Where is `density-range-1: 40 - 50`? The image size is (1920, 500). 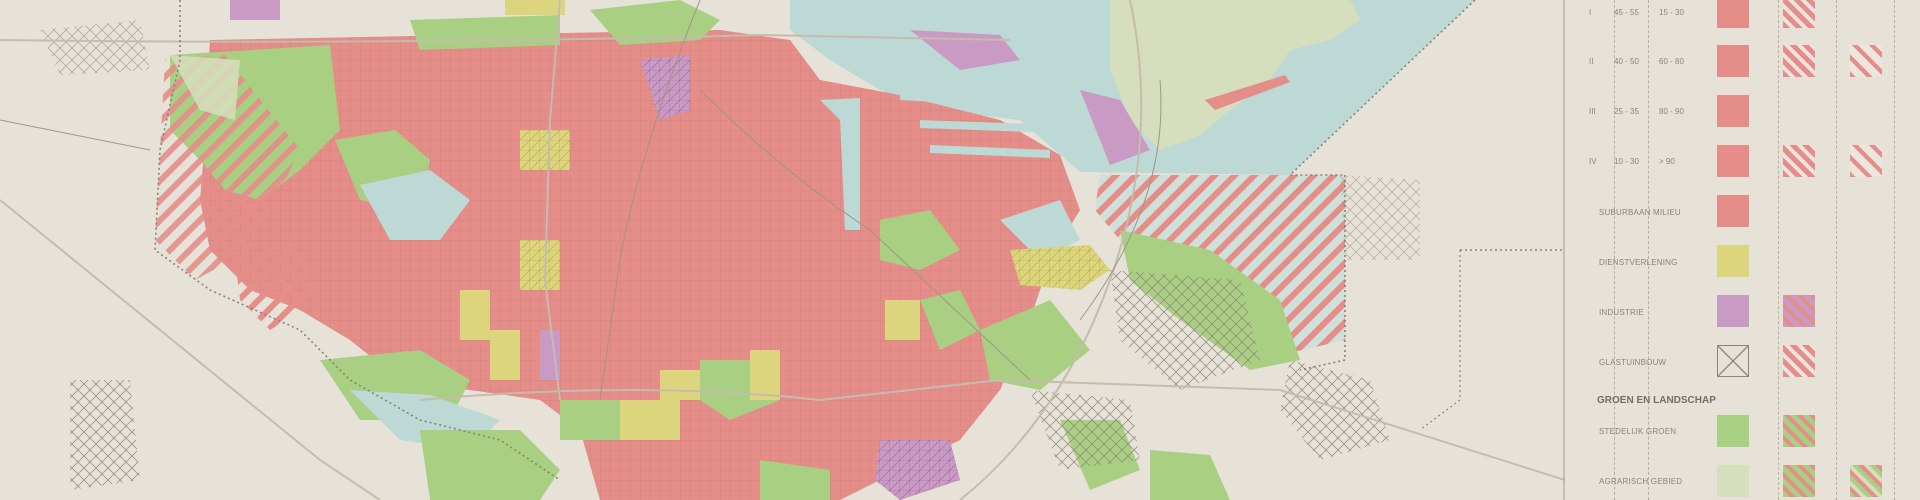
density-range-1: 40 - 50 is located at coordinates (1626, 61).